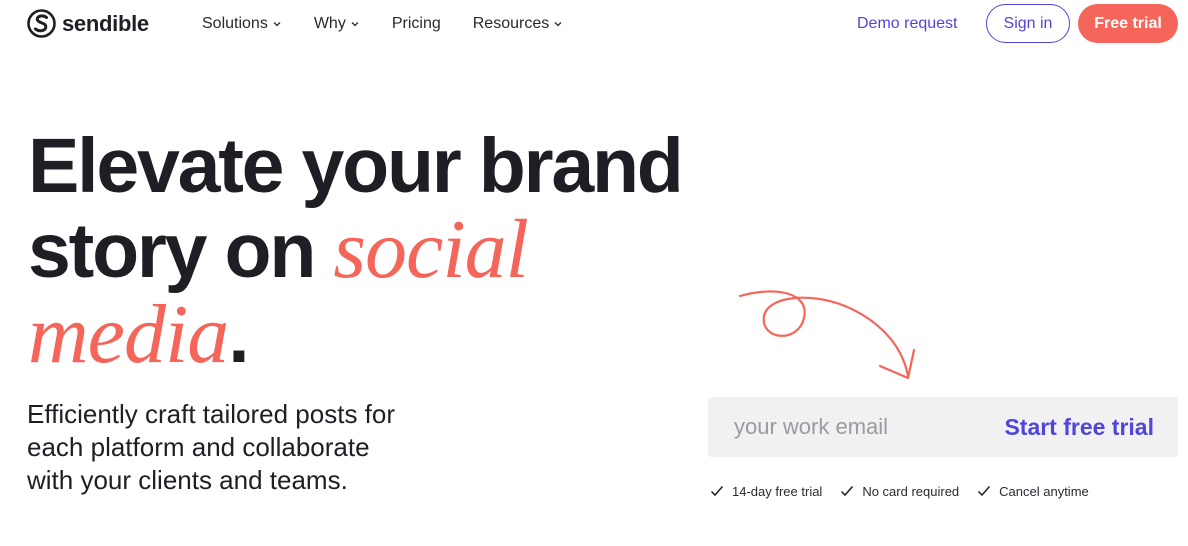 The height and width of the screenshot is (546, 1188). Describe the element at coordinates (356, 166) in the screenshot. I see `headline-line-1: Elevate your brand` at that location.